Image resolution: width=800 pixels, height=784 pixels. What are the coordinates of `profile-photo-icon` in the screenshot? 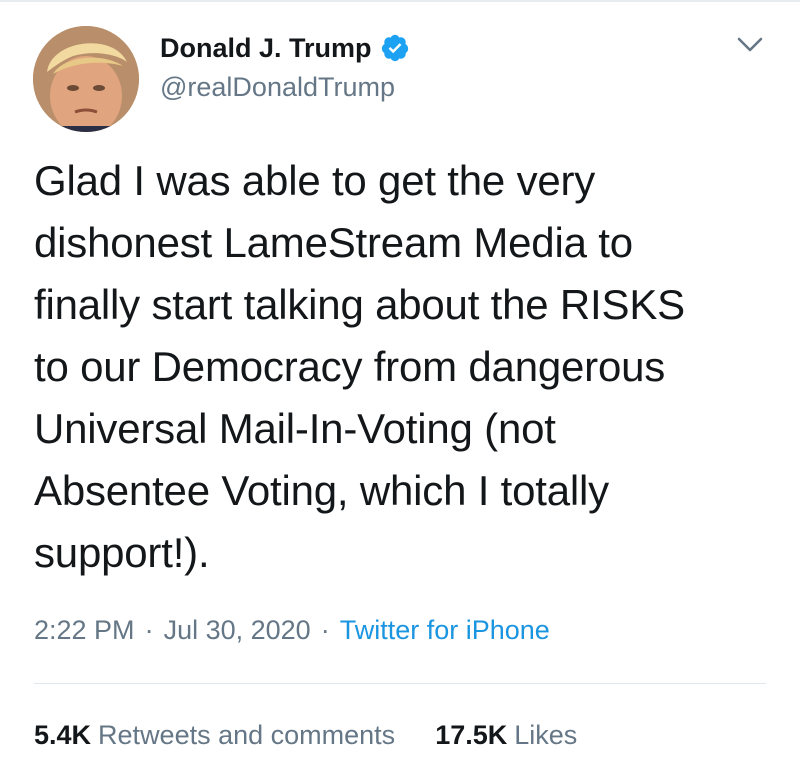 It's located at (86, 79).